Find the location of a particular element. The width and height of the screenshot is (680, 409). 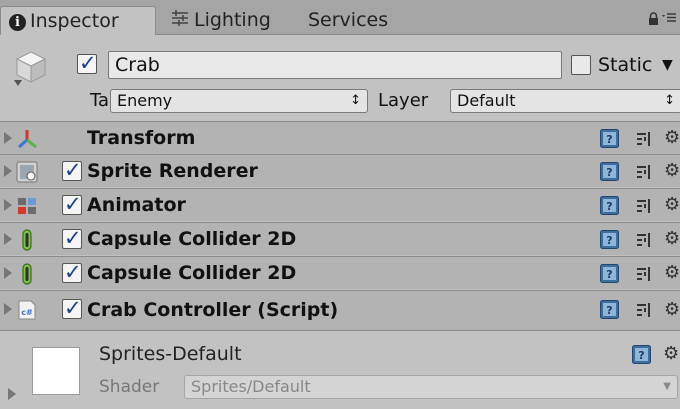

component-row-sprite-renderer: Sprite Renderer ? ⚙ is located at coordinates (340, 170).